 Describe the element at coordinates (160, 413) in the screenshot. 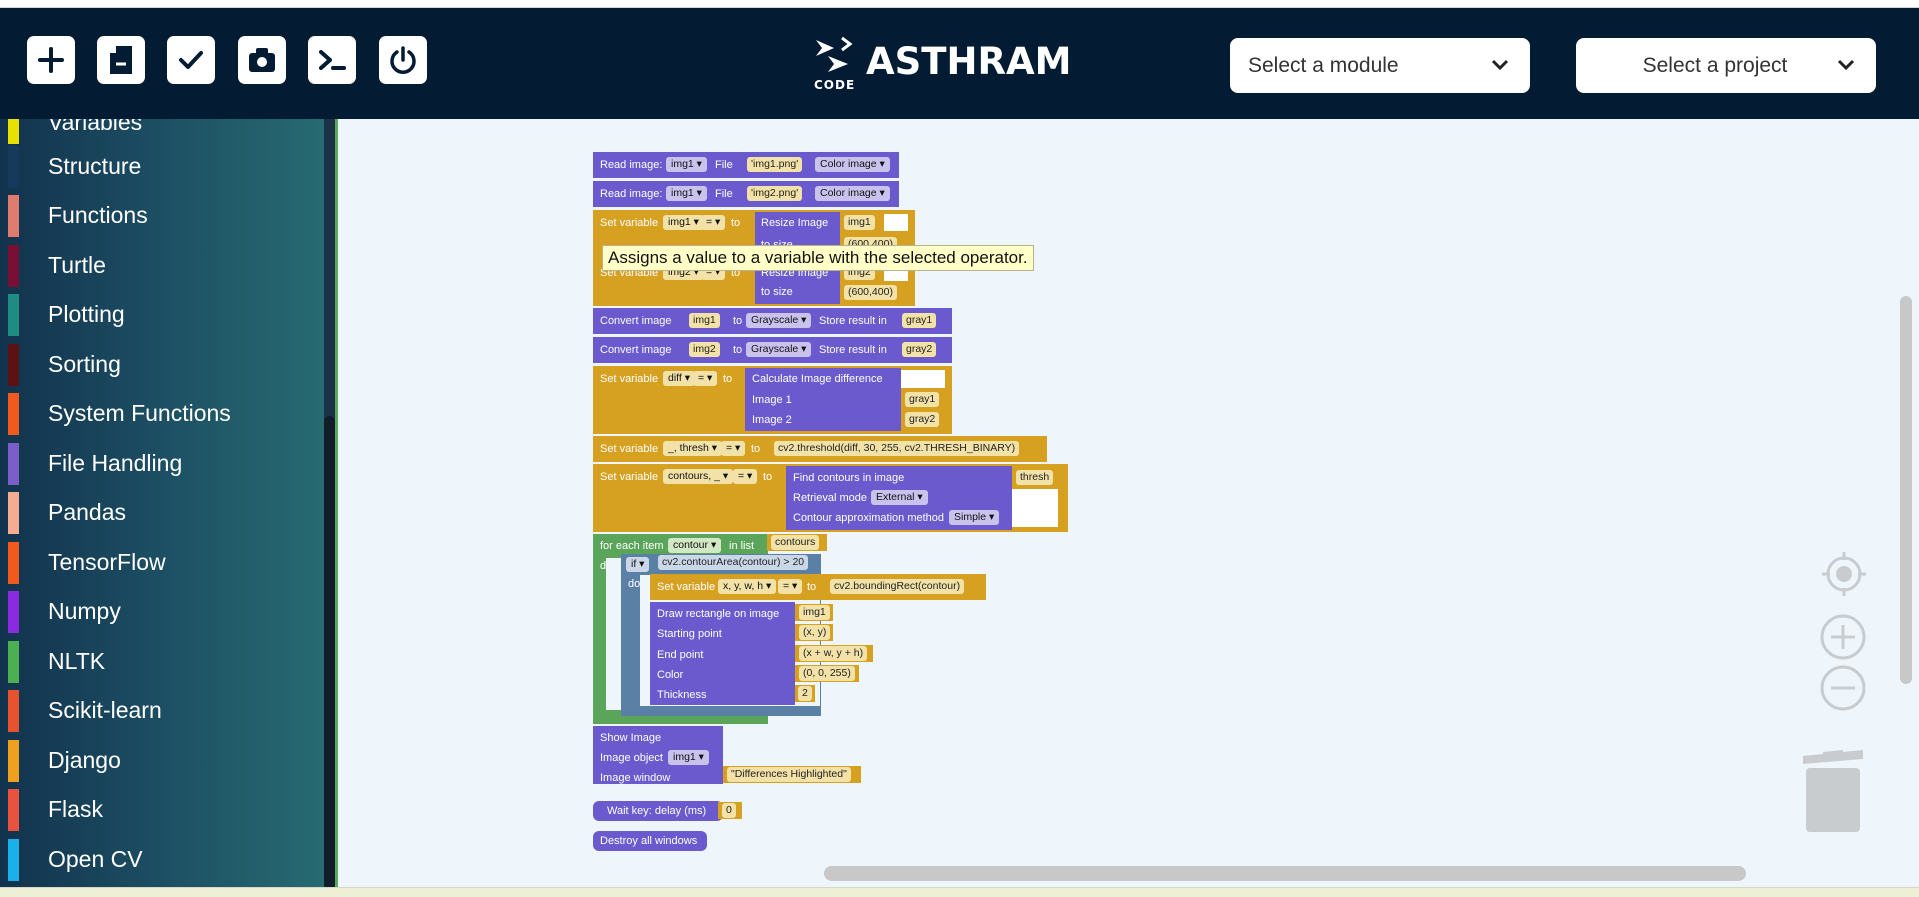

I see `sidebar-item-system-functions: System Functions` at that location.